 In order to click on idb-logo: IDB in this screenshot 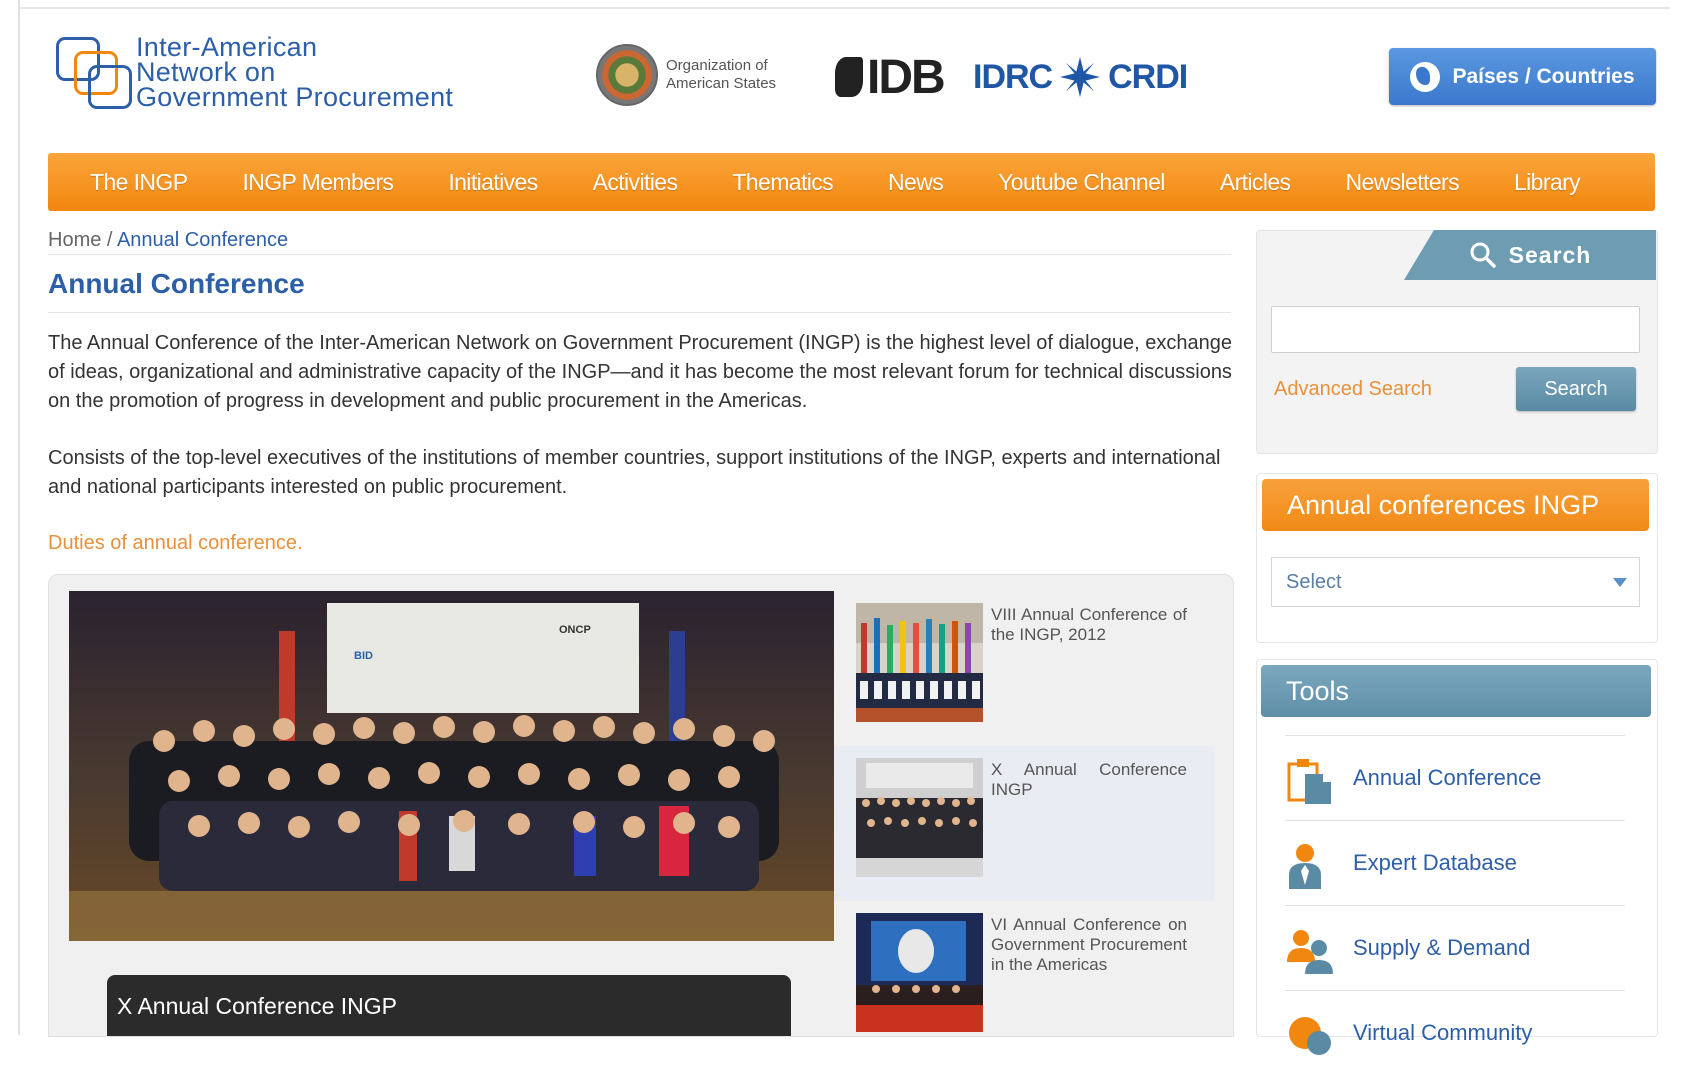, I will do `click(890, 77)`.